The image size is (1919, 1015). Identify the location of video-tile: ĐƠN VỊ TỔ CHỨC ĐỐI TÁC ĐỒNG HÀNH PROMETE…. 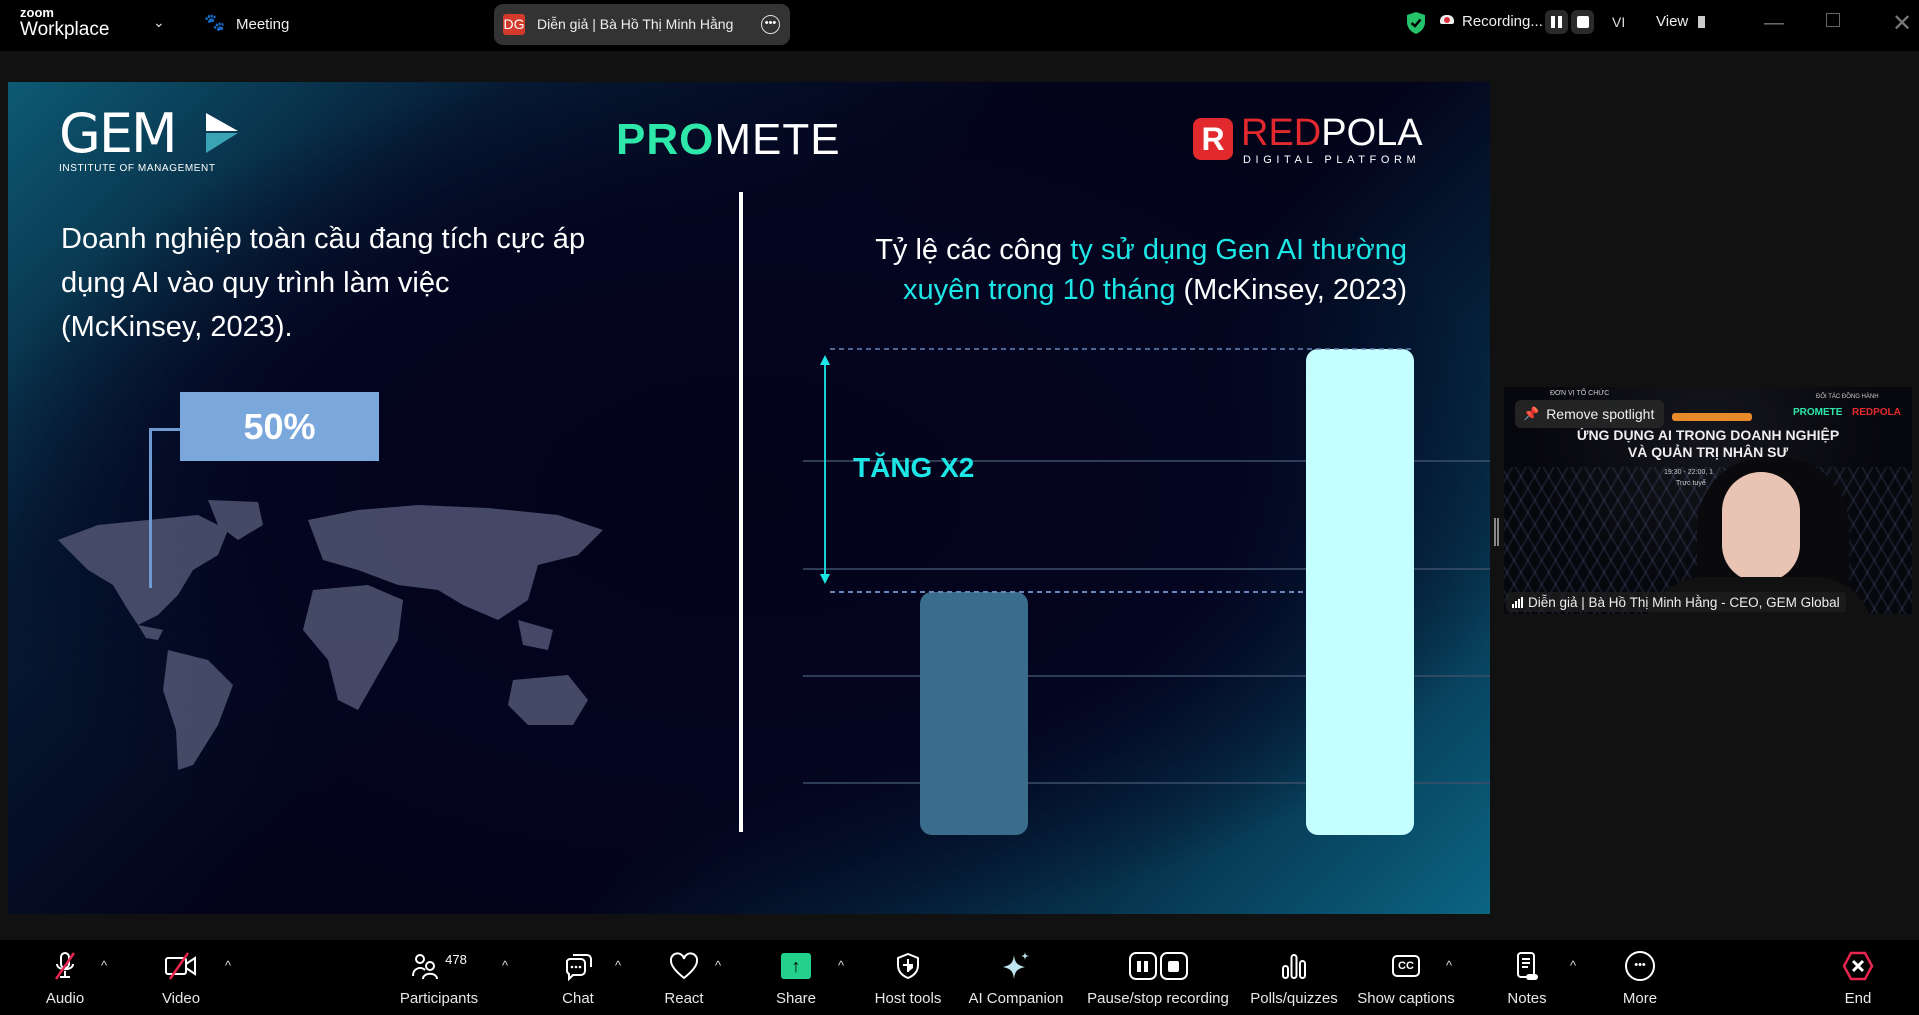
(1708, 500).